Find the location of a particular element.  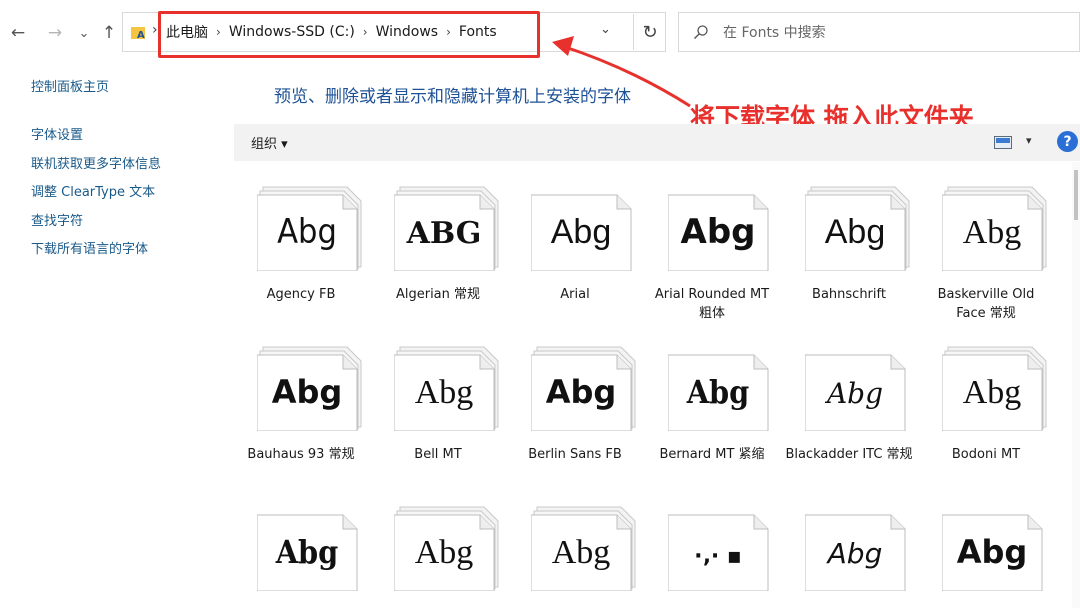

command-bar: 组织 ▾ ▾ ? is located at coordinates (657, 142).